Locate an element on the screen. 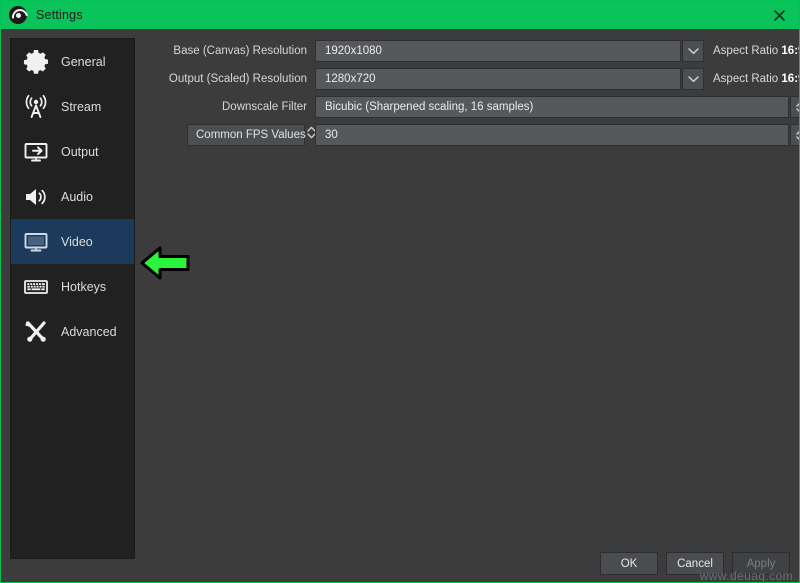 This screenshot has height=583, width=800. watermark: www.deuaq.com is located at coordinates (746, 576).